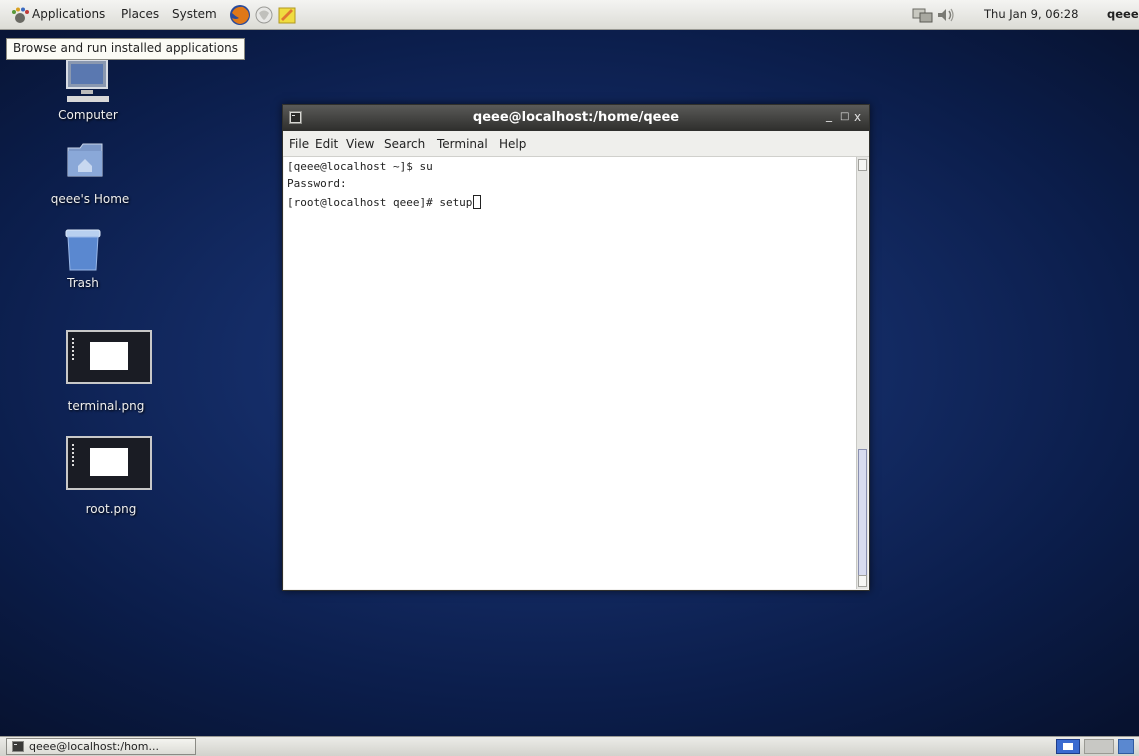  What do you see at coordinates (111, 509) in the screenshot?
I see `desktop-icon-label-root-png: root.png` at bounding box center [111, 509].